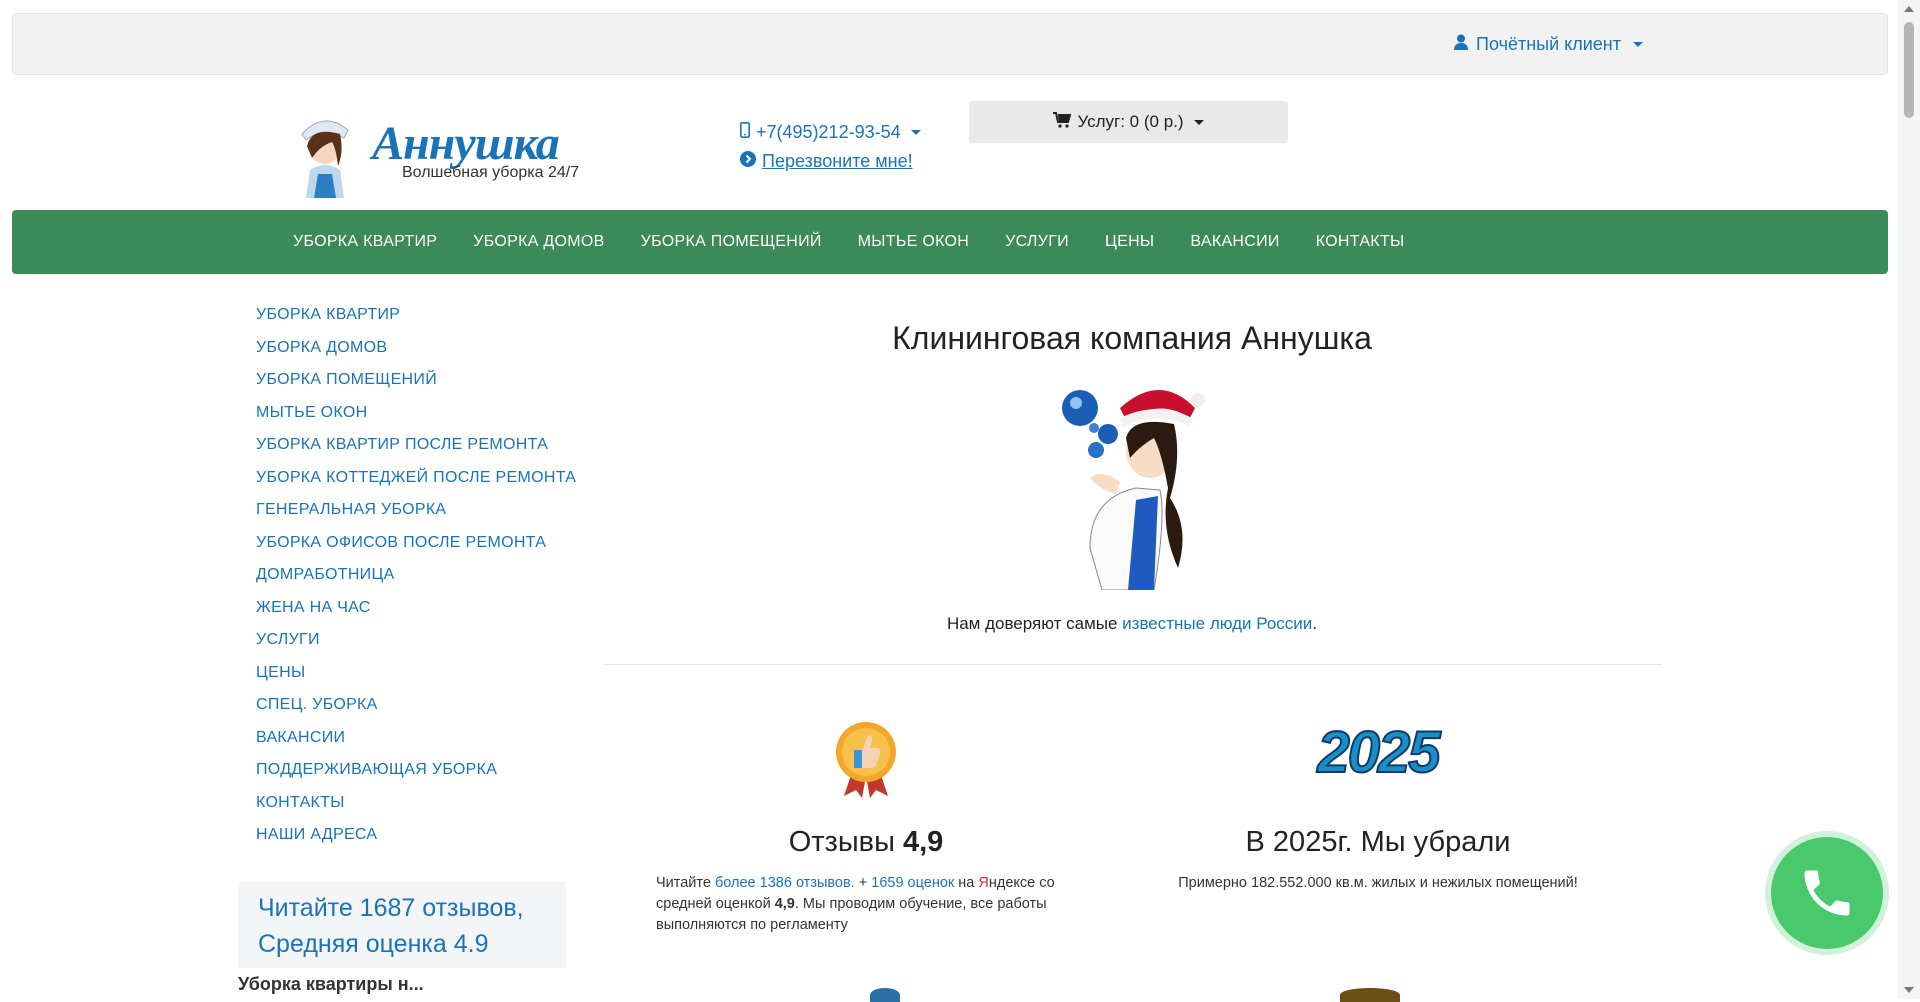 This screenshot has height=1002, width=1920. I want to click on page-scrollbar, so click(1909, 499).